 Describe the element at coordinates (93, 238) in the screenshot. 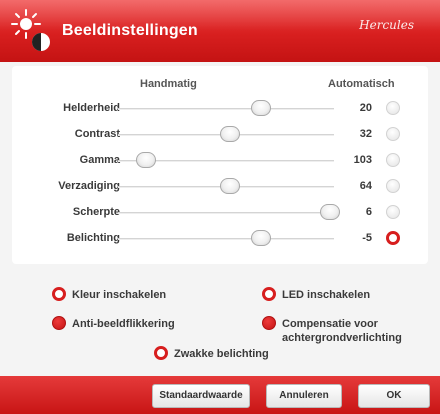

I see `setting-label: Belichting` at that location.